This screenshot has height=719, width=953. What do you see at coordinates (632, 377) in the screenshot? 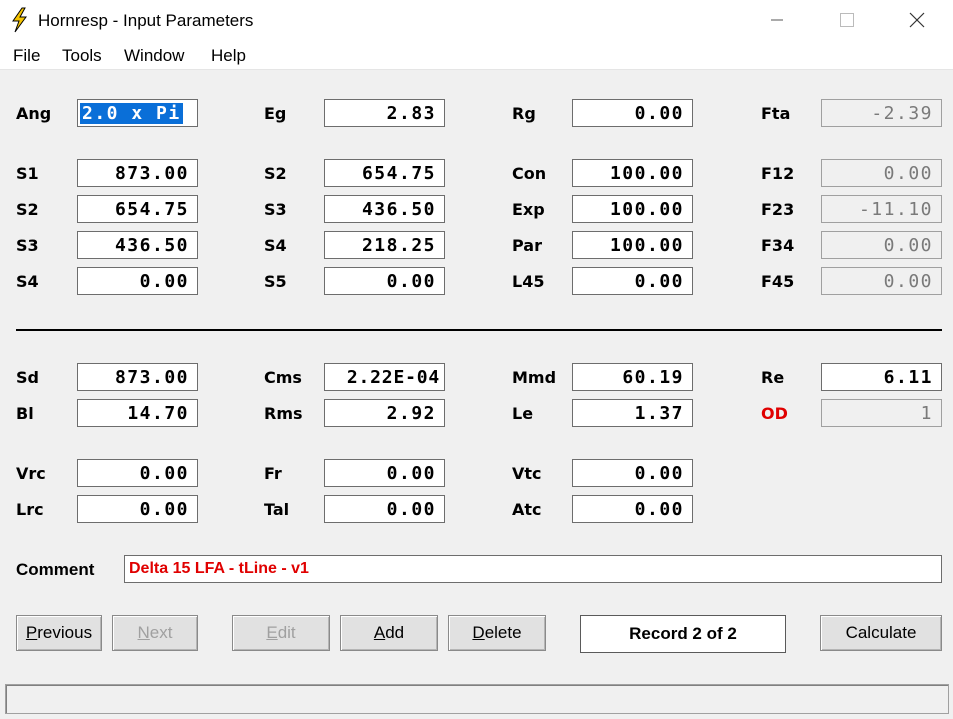
I see `field-mmd: 60.19` at bounding box center [632, 377].